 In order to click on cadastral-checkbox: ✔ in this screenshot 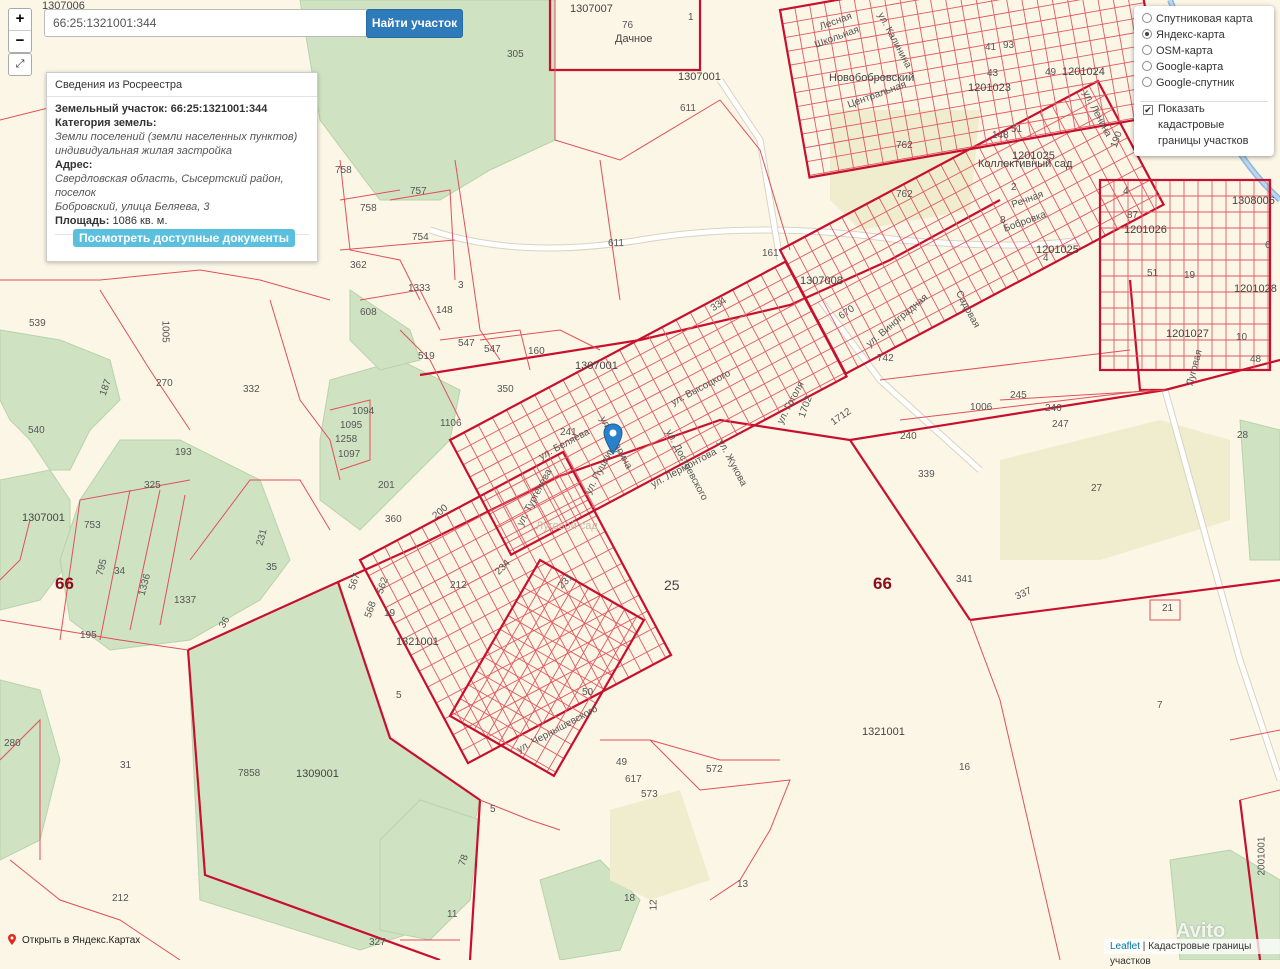, I will do `click(1148, 110)`.